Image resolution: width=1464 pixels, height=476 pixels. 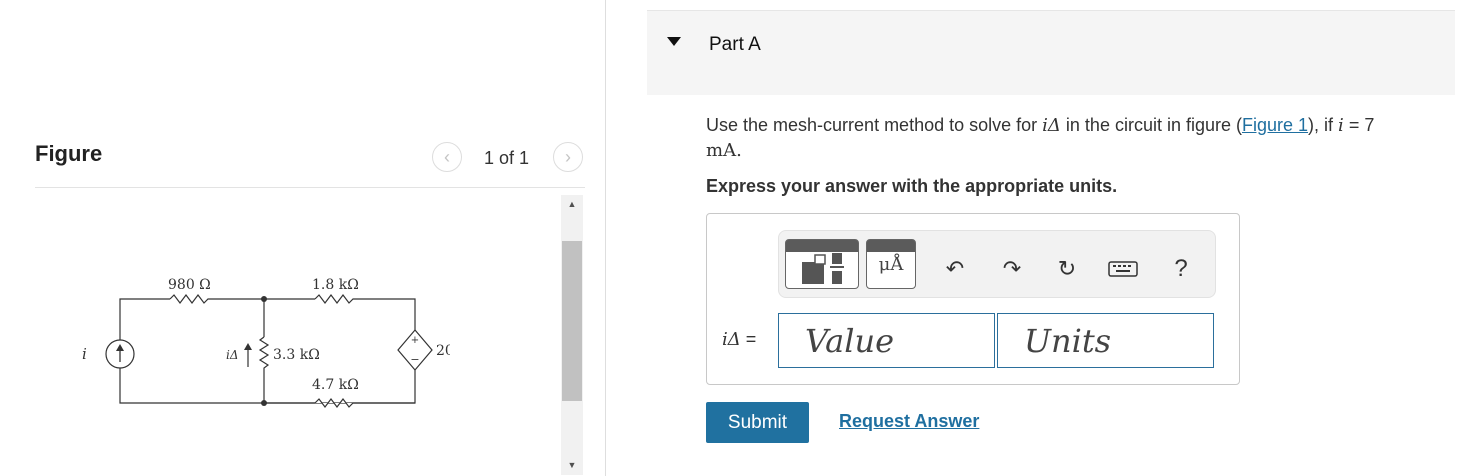 What do you see at coordinates (1181, 269) in the screenshot?
I see `help-icon: ?` at bounding box center [1181, 269].